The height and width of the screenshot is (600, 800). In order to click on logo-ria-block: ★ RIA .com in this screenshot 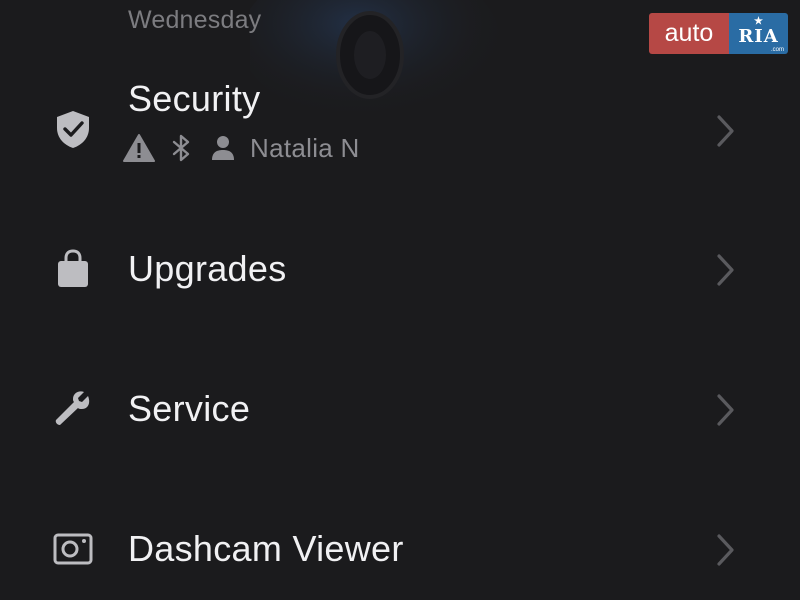, I will do `click(758, 33)`.